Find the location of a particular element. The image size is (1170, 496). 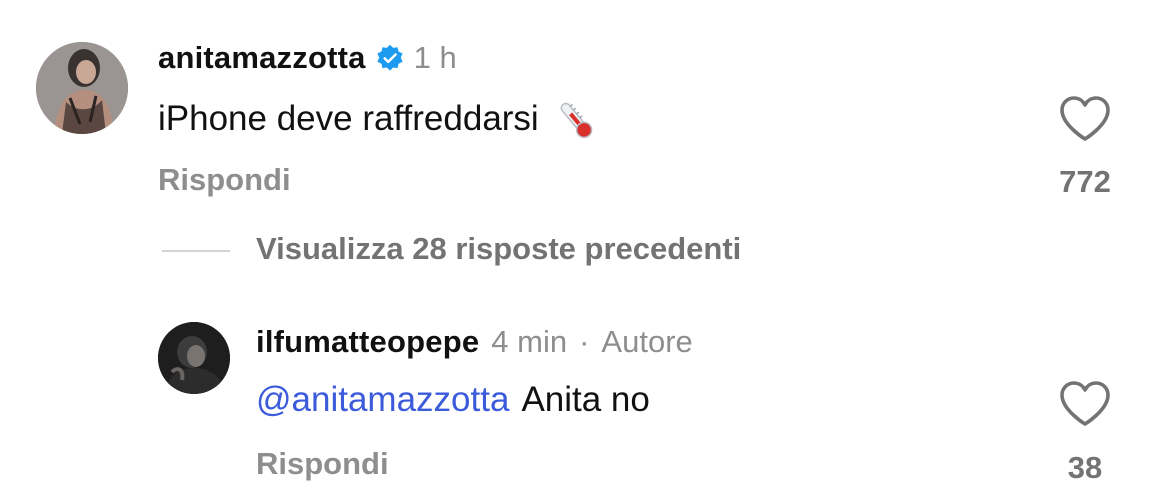

reply-timestamp: 4 min is located at coordinates (529, 341).